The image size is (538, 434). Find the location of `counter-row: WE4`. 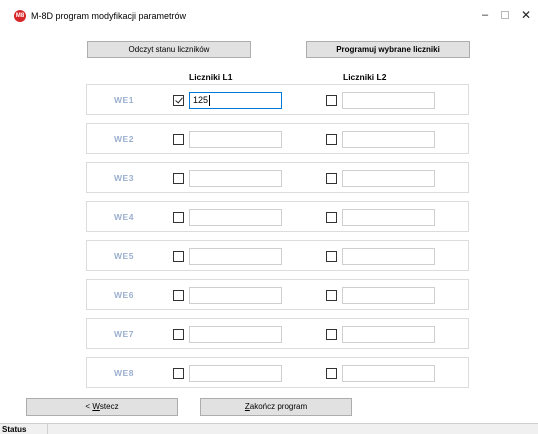

counter-row: WE4 is located at coordinates (277, 216).